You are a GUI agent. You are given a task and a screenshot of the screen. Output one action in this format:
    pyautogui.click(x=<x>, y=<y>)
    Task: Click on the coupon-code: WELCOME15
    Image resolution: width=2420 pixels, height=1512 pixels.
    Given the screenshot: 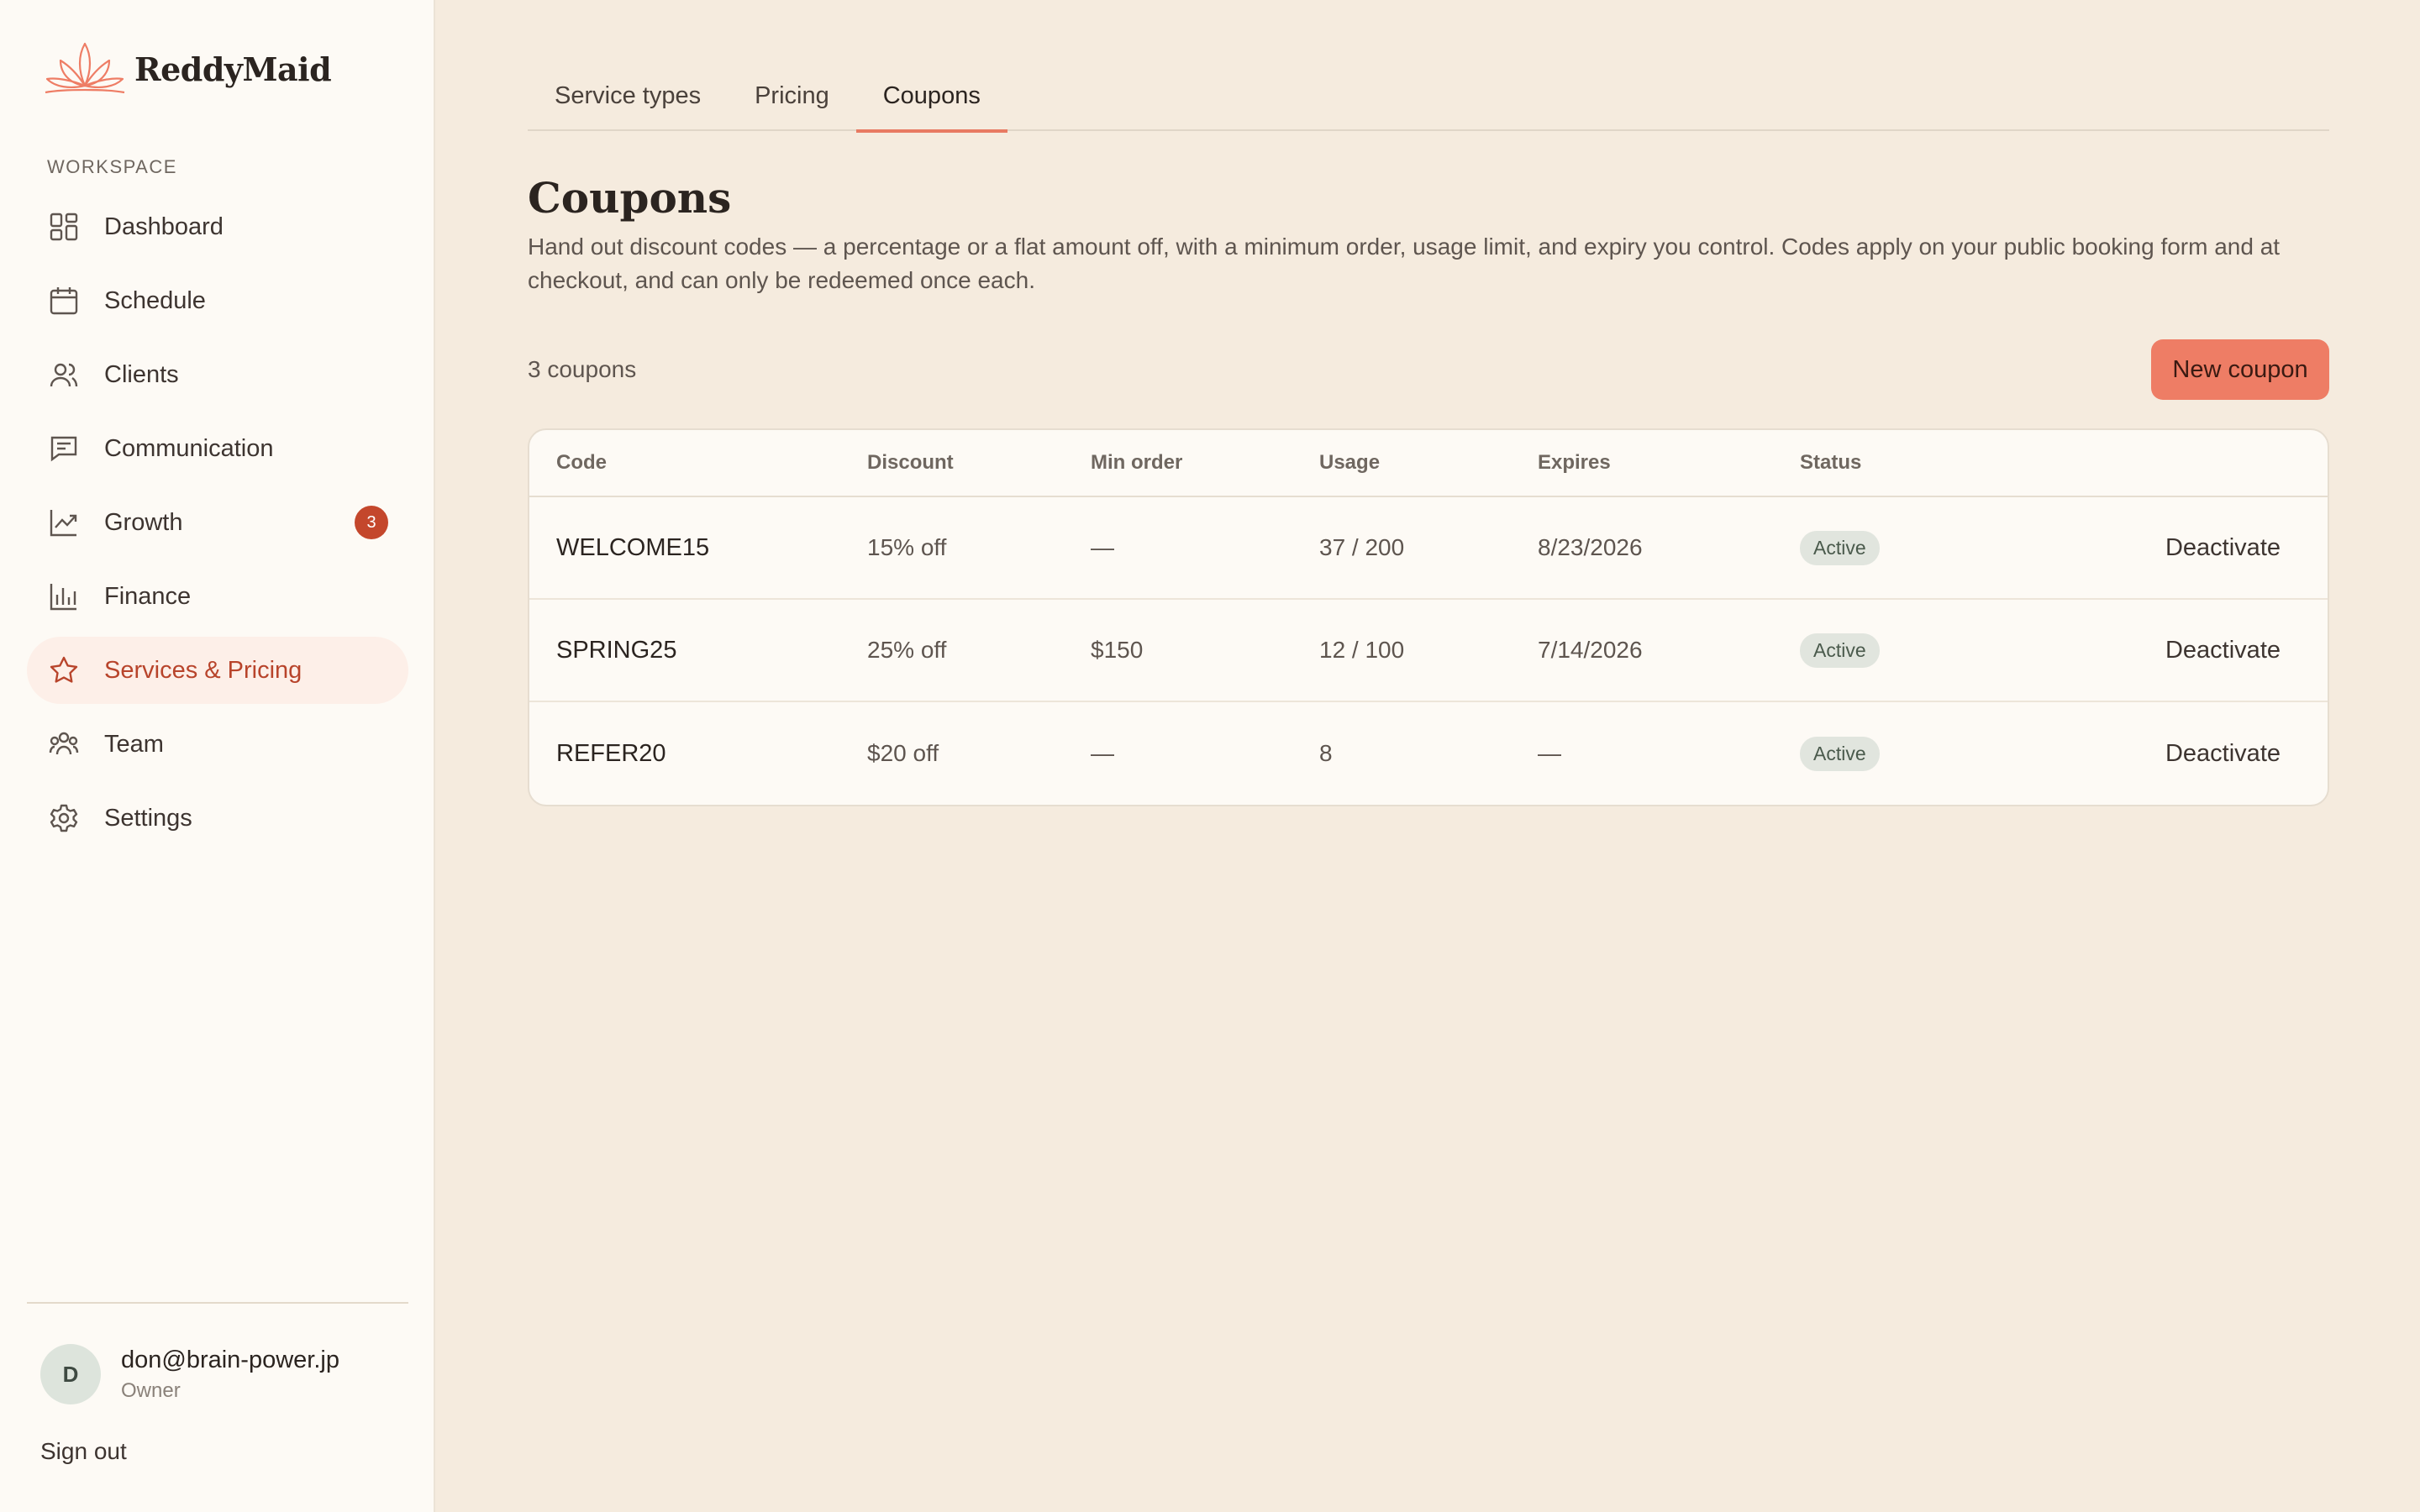 What is the action you would take?
    pyautogui.click(x=633, y=547)
    